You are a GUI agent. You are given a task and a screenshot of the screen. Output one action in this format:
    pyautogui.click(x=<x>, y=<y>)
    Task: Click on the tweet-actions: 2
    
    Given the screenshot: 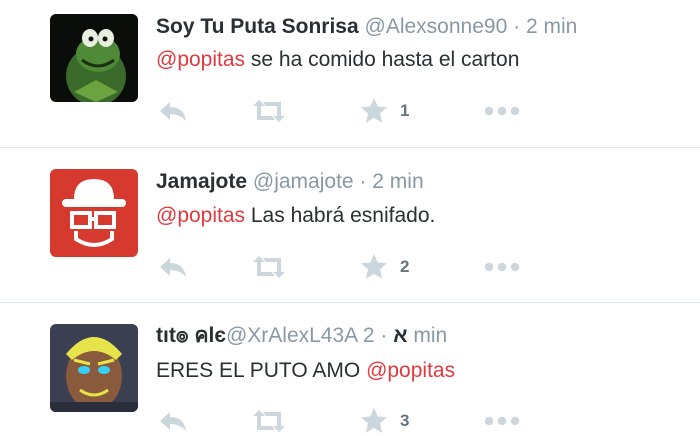 What is the action you would take?
    pyautogui.click(x=356, y=267)
    